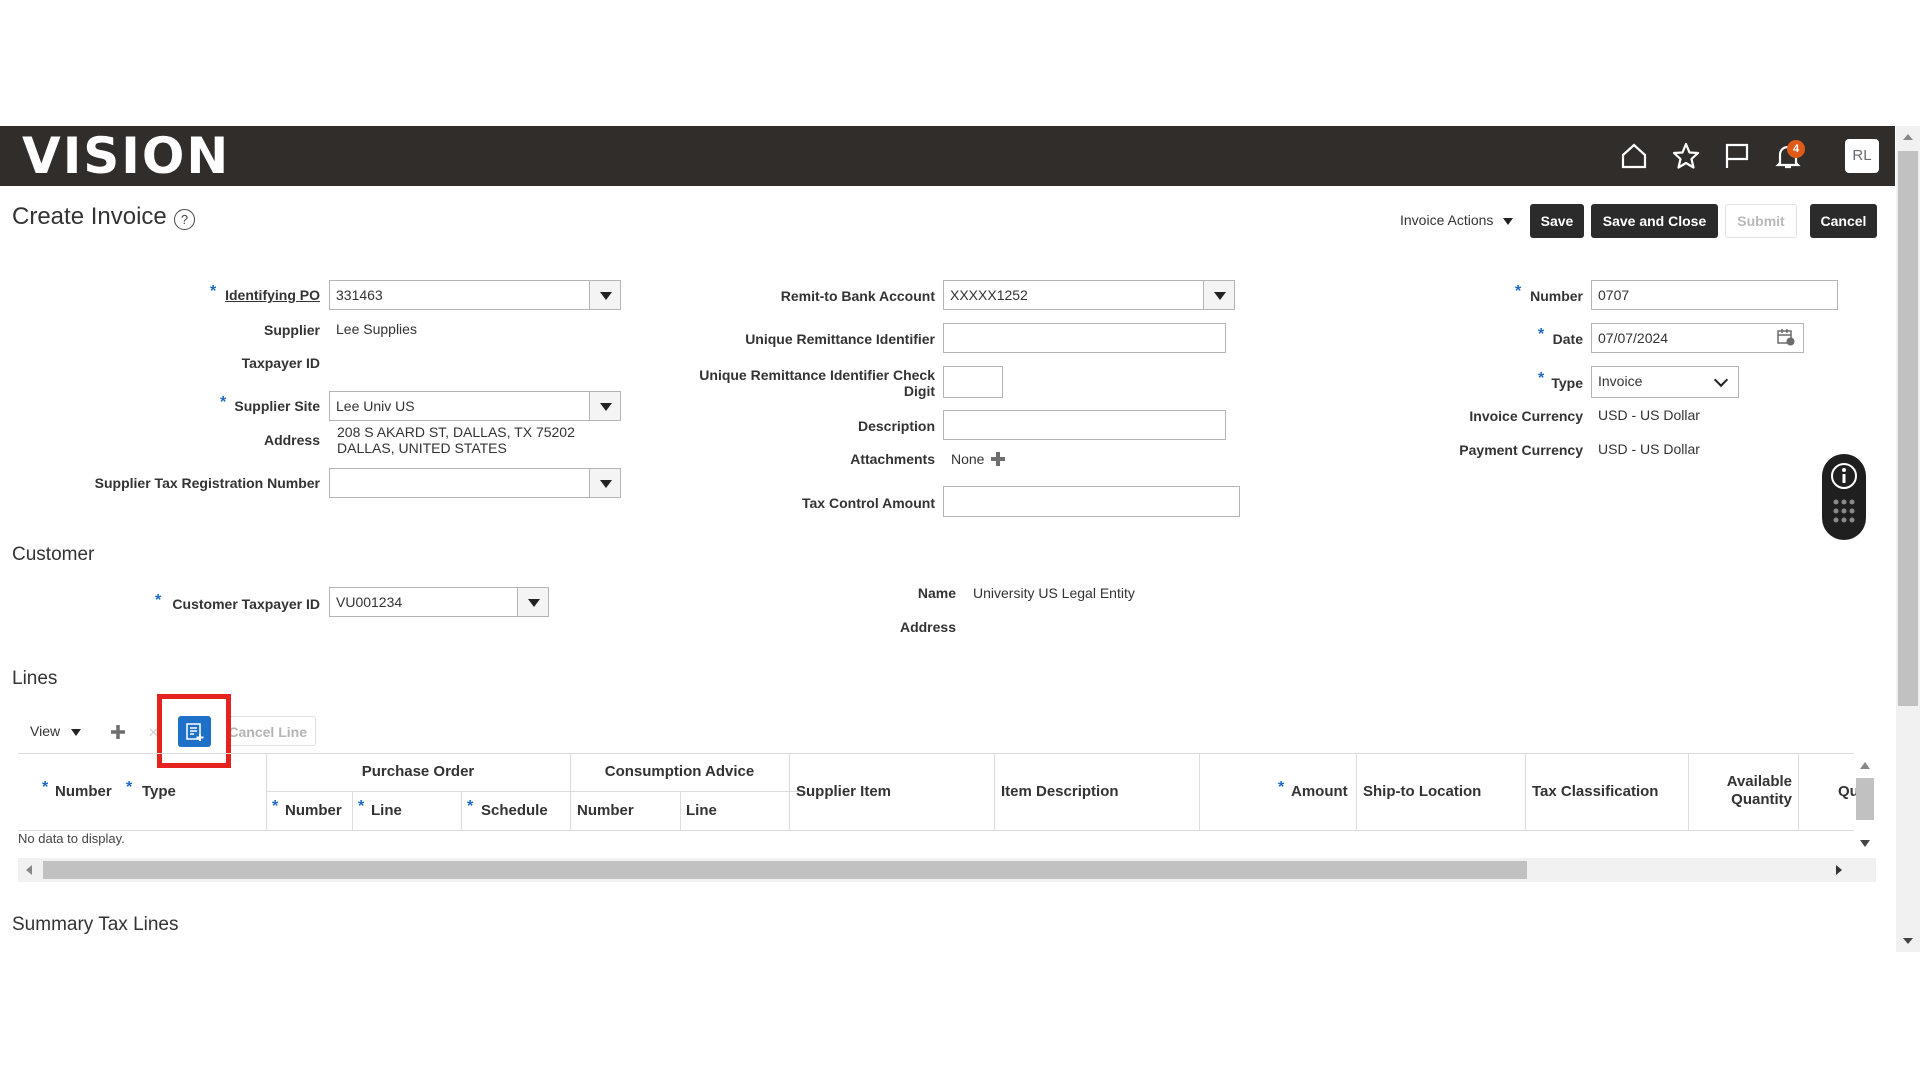  Describe the element at coordinates (1844, 497) in the screenshot. I see `guided-help-widget` at that location.